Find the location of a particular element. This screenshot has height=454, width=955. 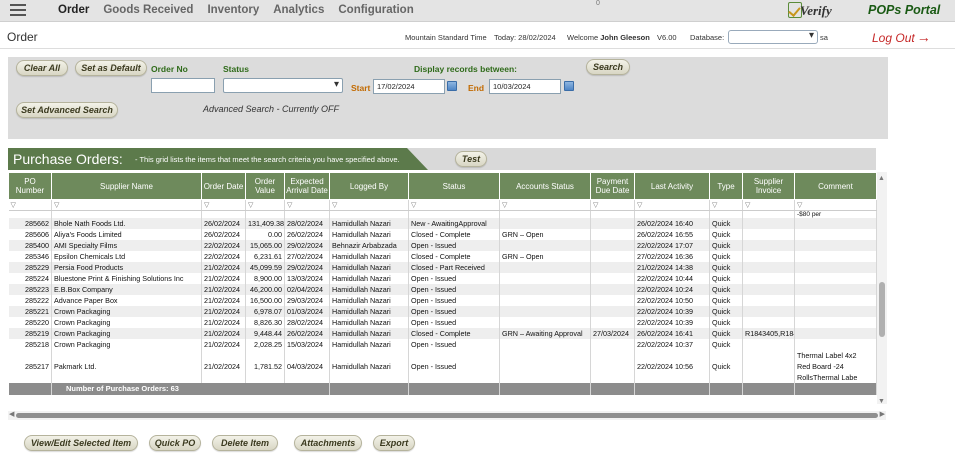

search-button: Search is located at coordinates (608, 67).